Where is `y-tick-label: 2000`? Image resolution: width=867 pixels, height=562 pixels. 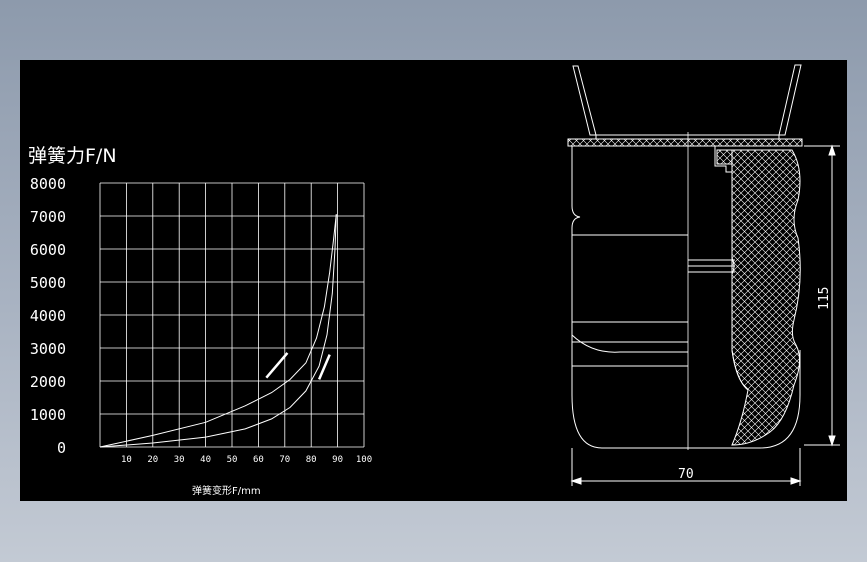
y-tick-label: 2000 is located at coordinates (48, 382).